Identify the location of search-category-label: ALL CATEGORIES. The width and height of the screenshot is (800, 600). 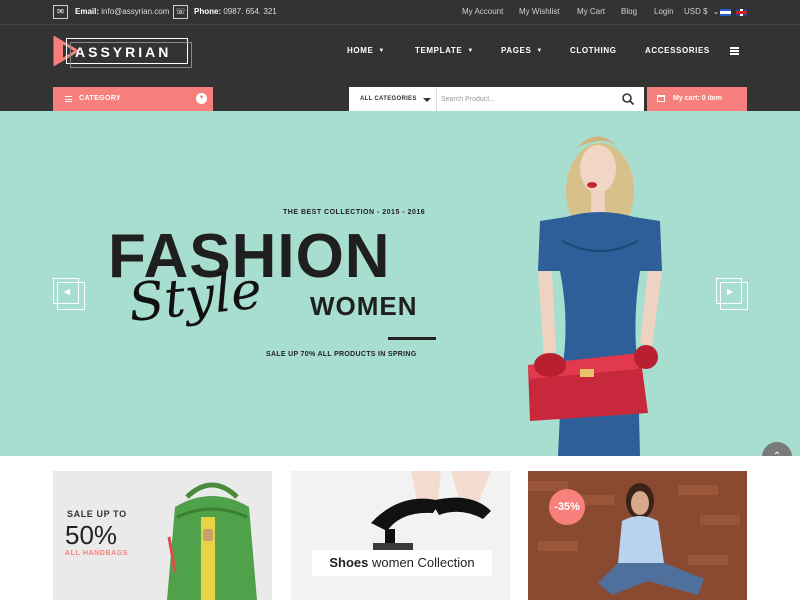
(388, 99).